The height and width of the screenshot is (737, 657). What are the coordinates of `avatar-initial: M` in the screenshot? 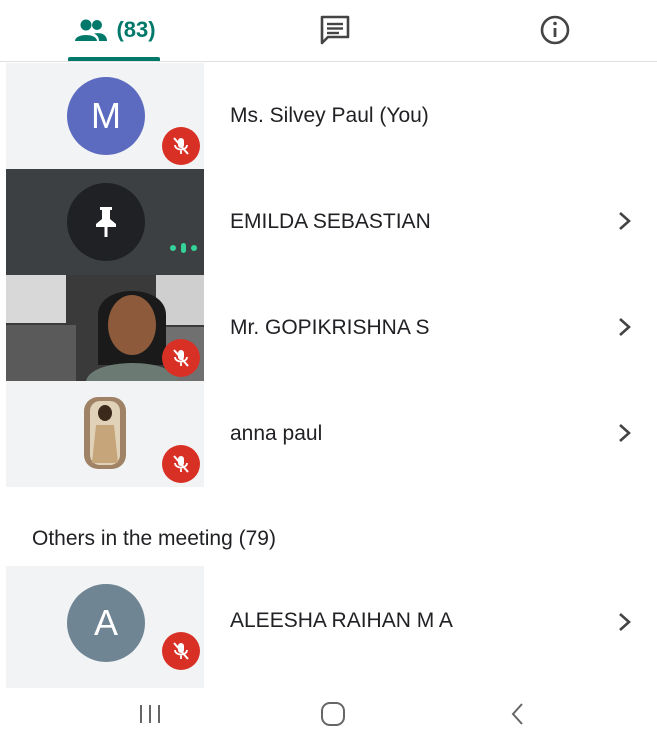 It's located at (106, 115).